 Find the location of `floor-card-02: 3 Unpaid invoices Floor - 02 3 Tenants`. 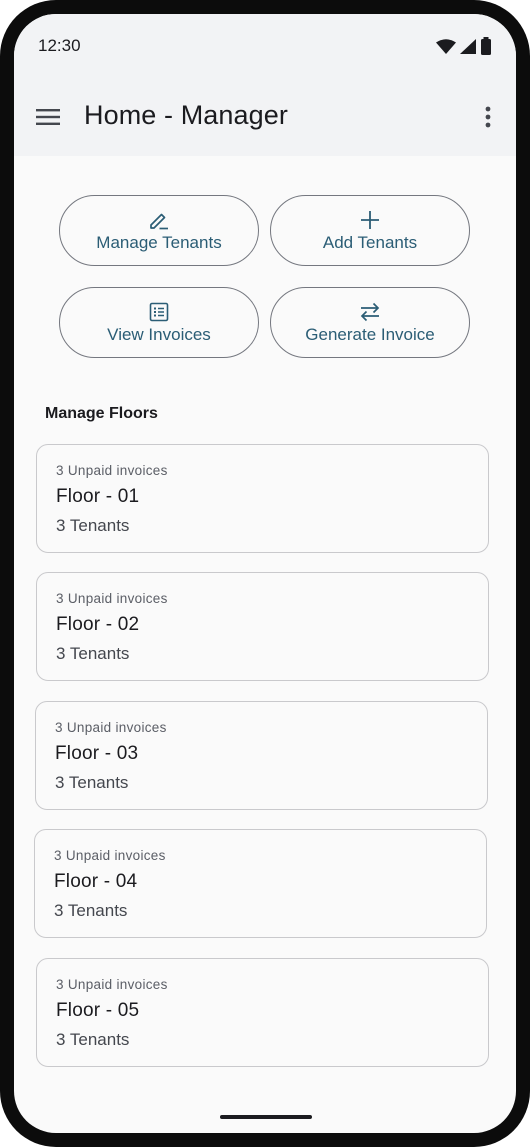

floor-card-02: 3 Unpaid invoices Floor - 02 3 Tenants is located at coordinates (262, 626).